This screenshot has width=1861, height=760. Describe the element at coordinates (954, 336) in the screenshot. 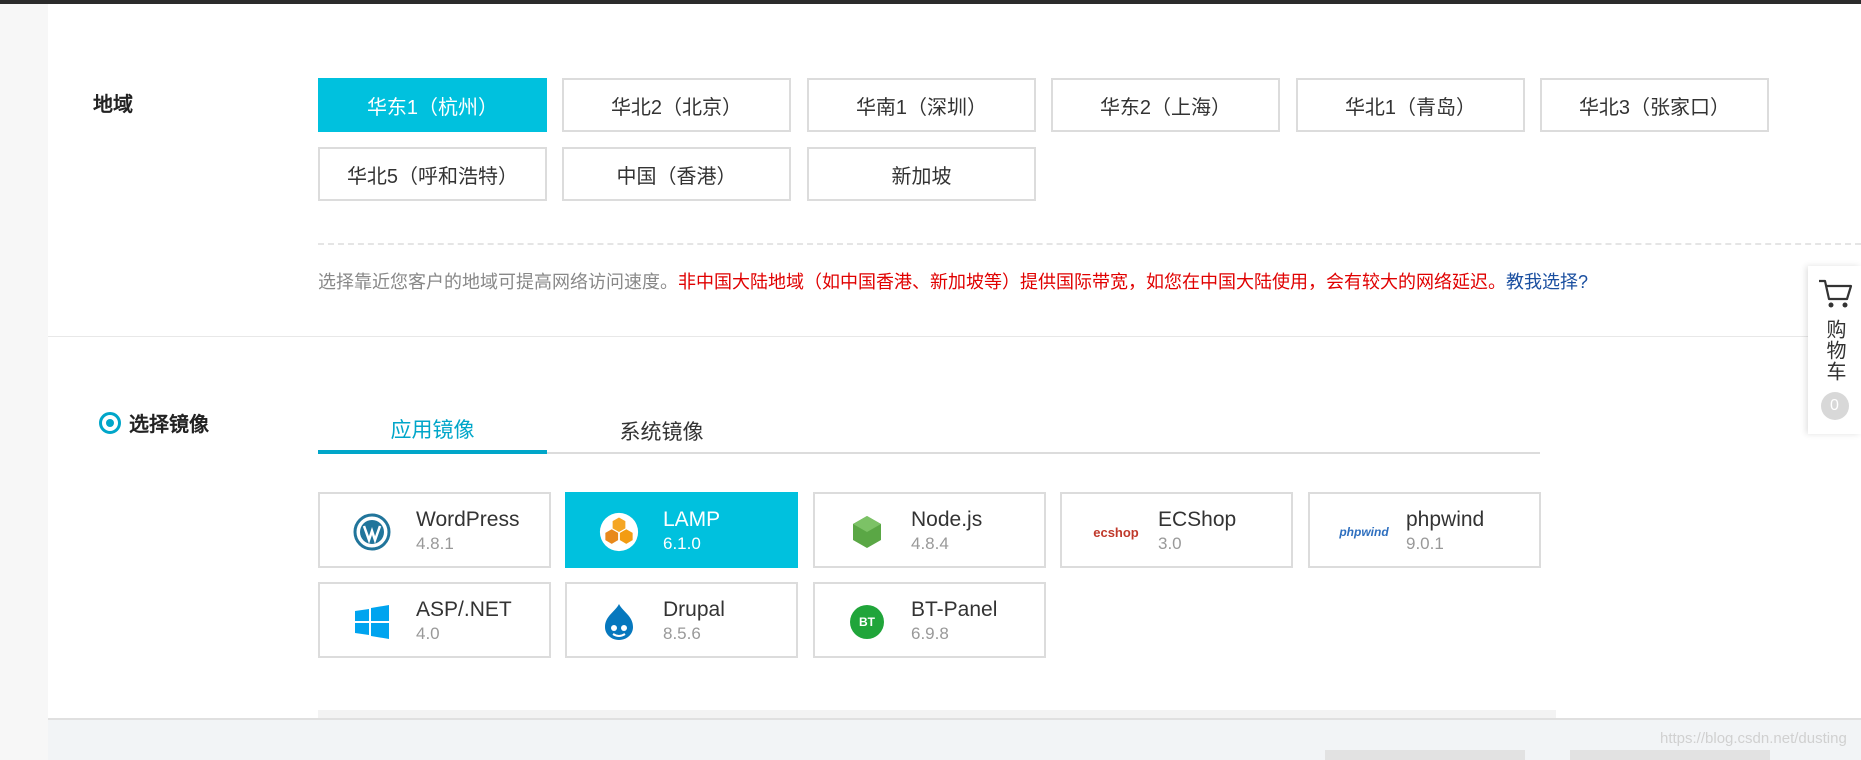

I see `section-divider` at that location.